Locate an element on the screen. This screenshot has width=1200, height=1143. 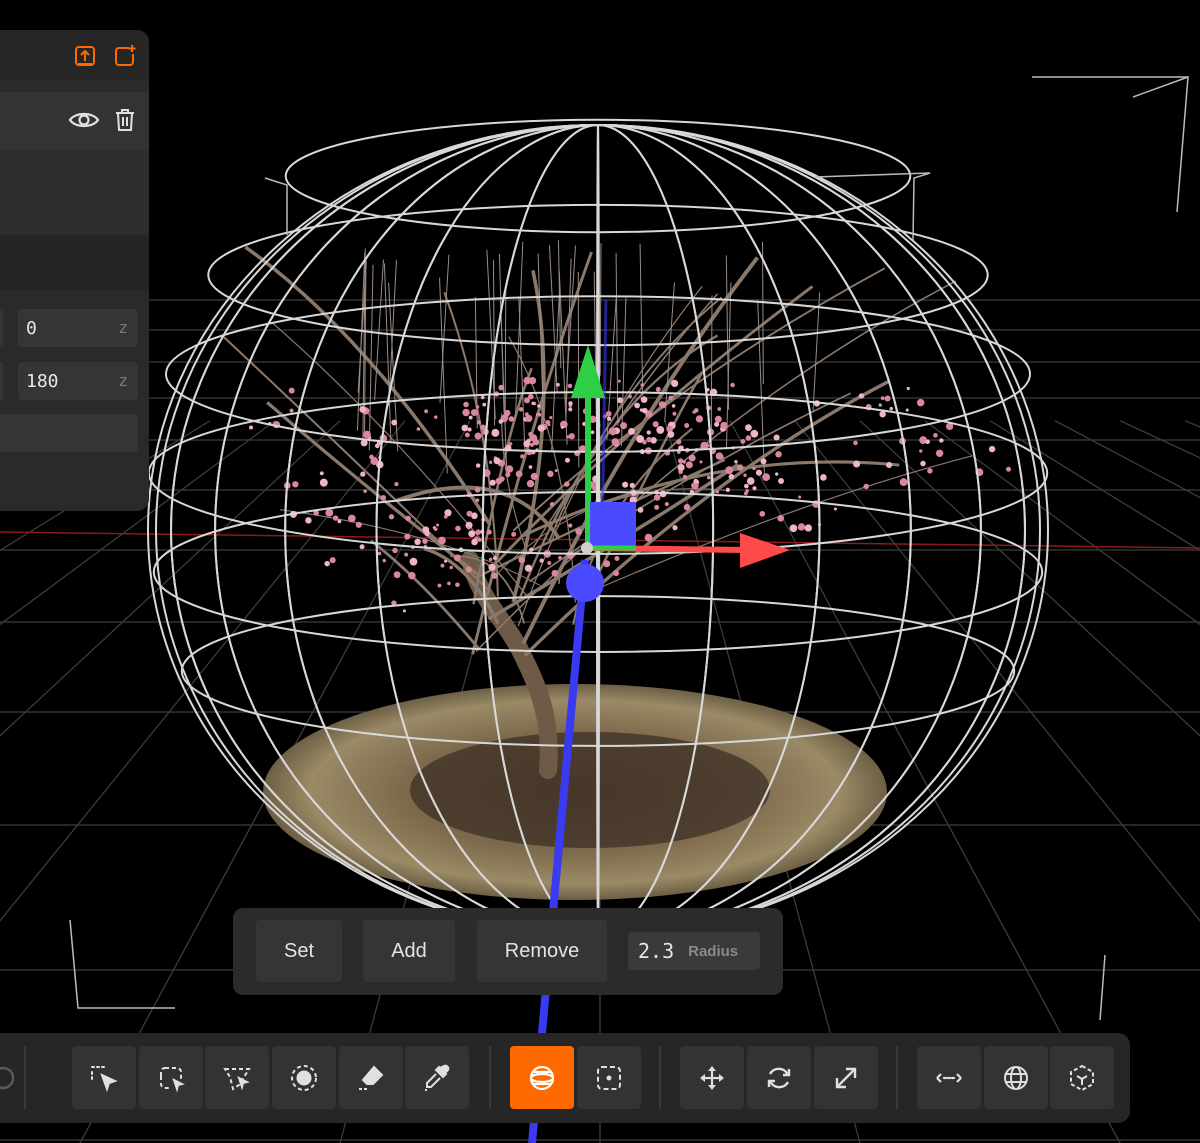
rotation-z-field: 0 z is located at coordinates (78, 328).